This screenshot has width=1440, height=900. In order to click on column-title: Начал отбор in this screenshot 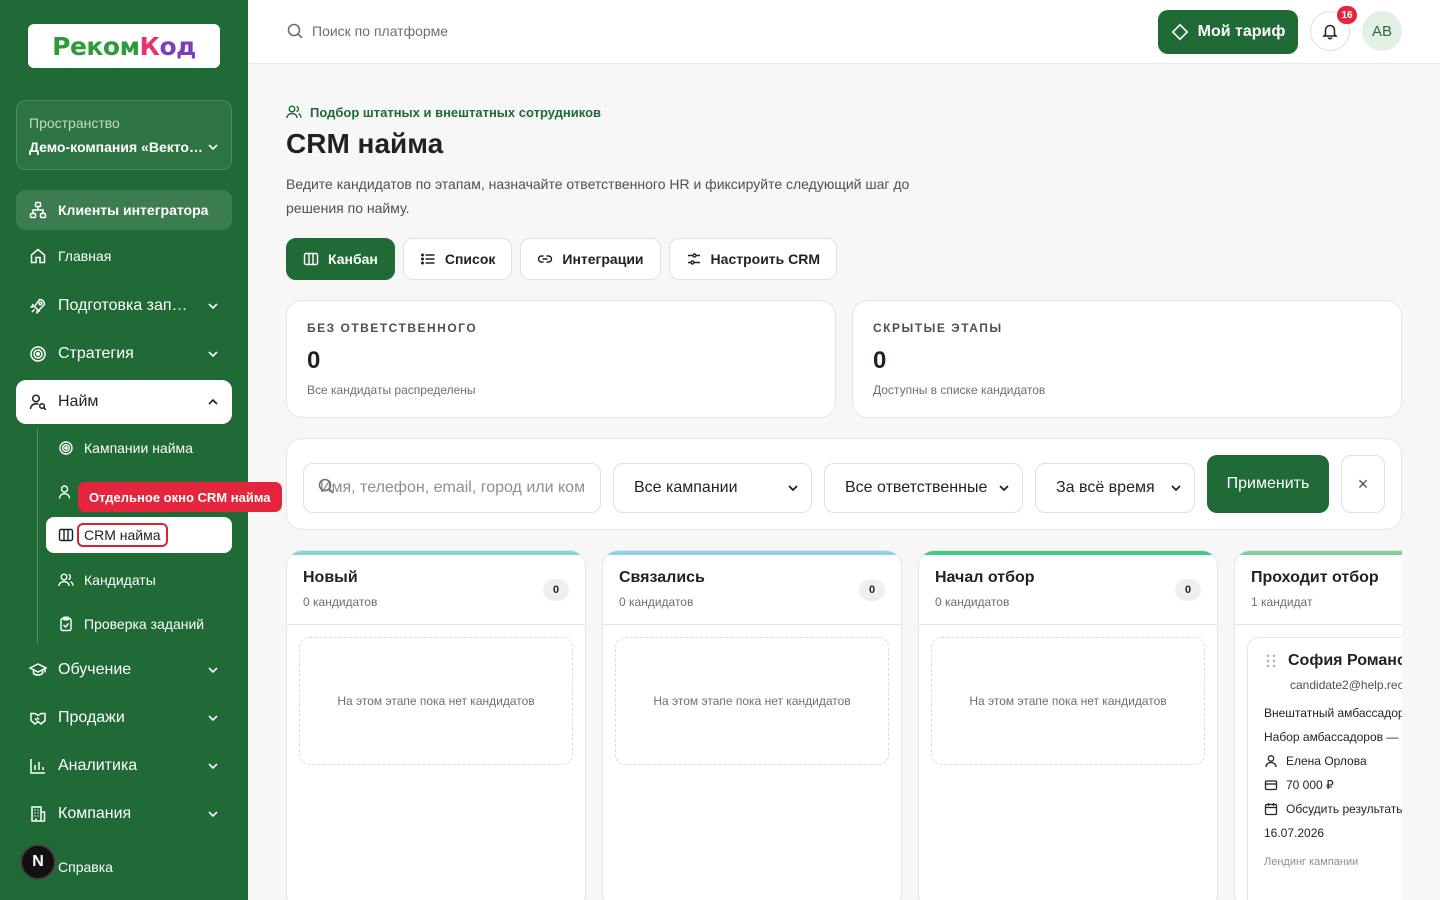, I will do `click(985, 577)`.